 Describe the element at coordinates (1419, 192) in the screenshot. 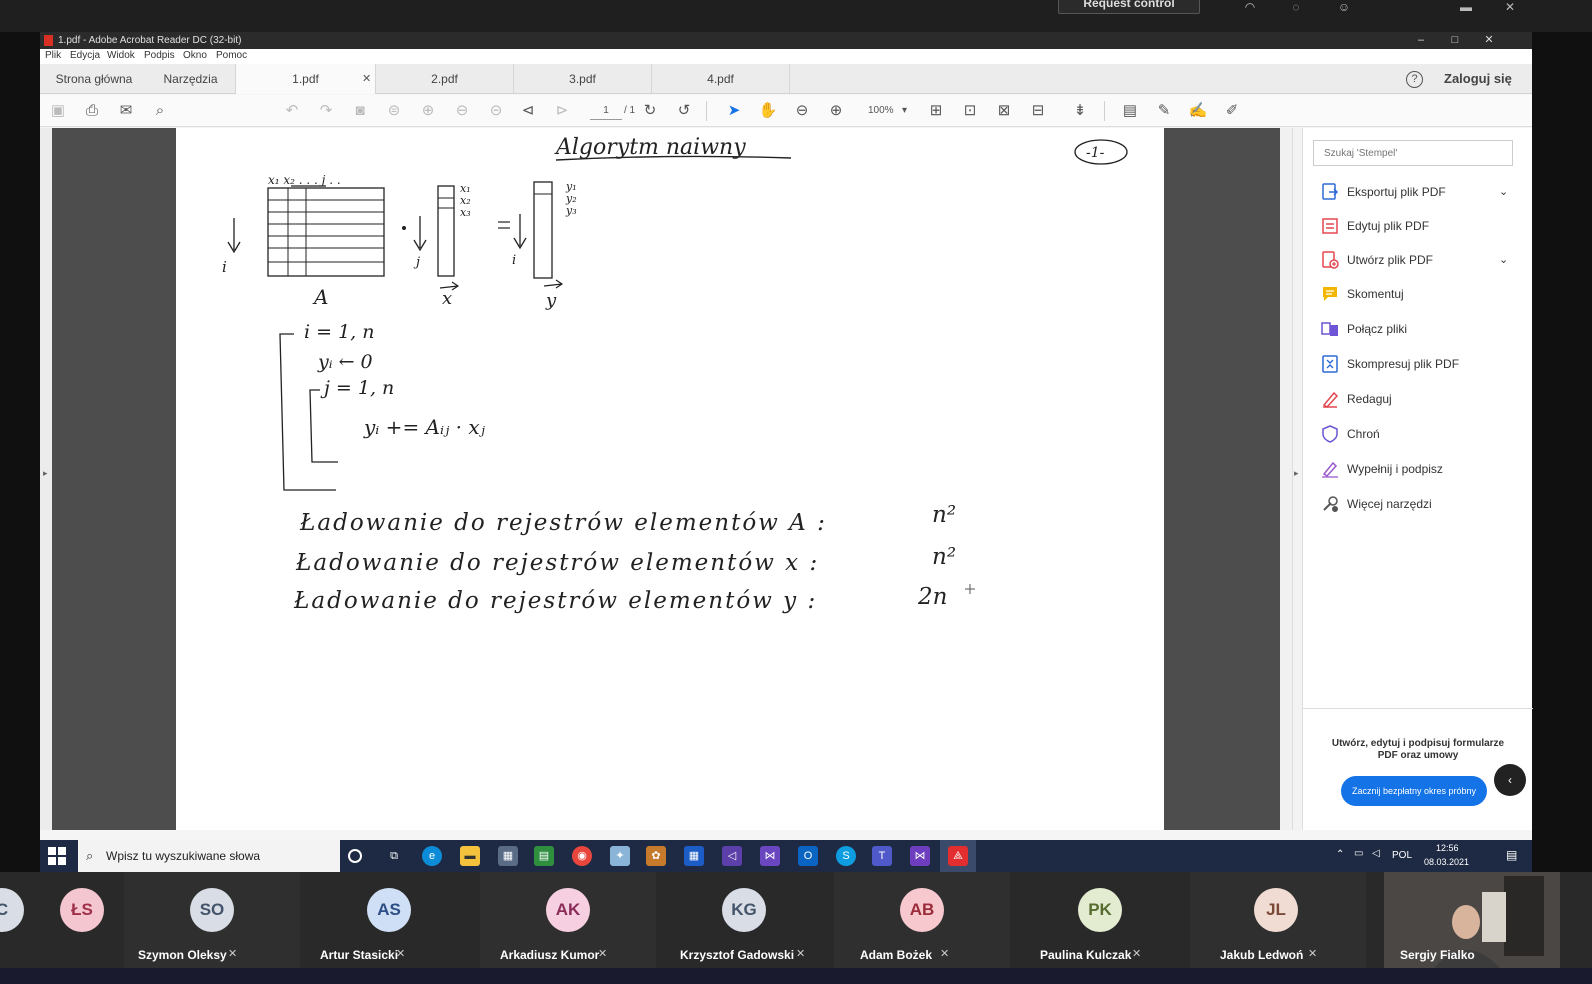

I see `tool-export-pdf: Eksportuj plik PDF ⌄` at that location.